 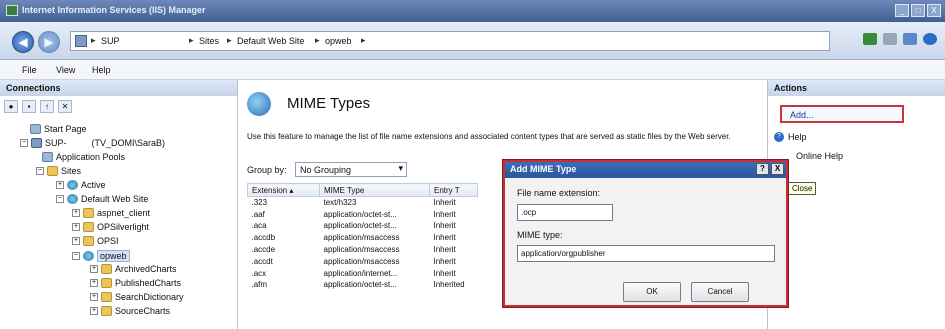 What do you see at coordinates (902, 10) in the screenshot?
I see `minimize-button: _` at bounding box center [902, 10].